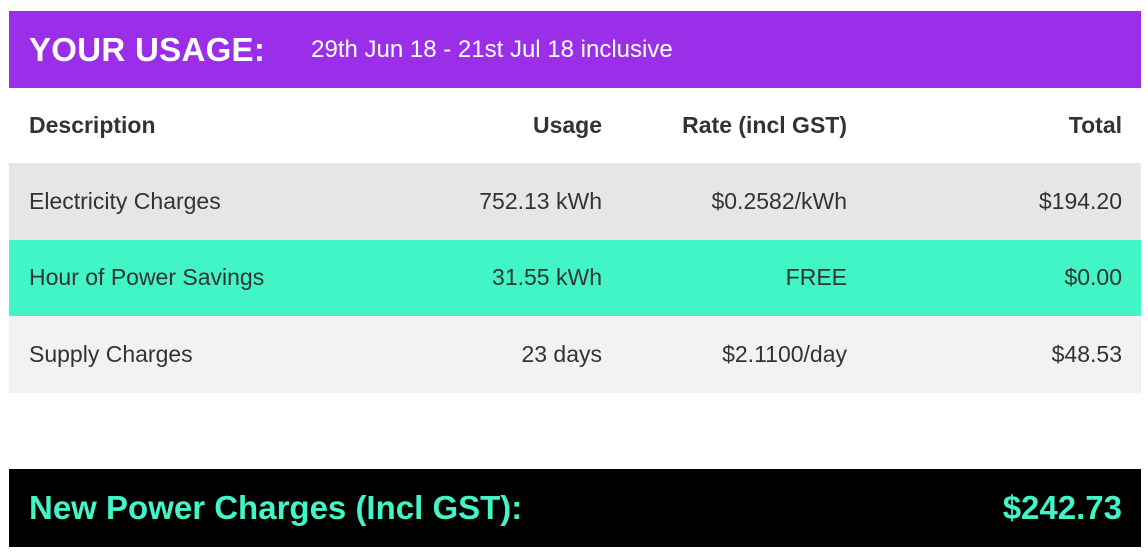 The image size is (1148, 555). I want to click on row-usage: 31.55 kWh, so click(547, 277).